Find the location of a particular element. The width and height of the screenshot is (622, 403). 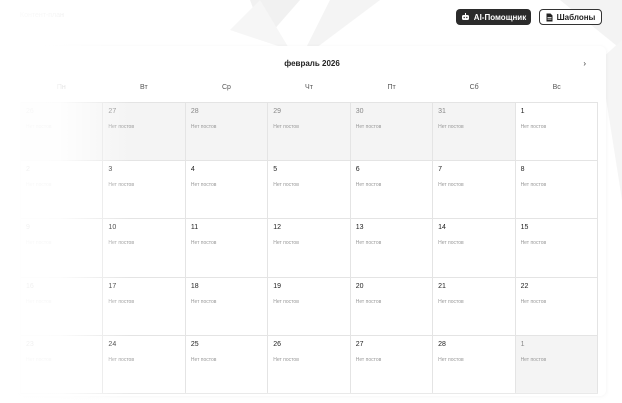

day-cell: 21 Нет постов is located at coordinates (474, 306).